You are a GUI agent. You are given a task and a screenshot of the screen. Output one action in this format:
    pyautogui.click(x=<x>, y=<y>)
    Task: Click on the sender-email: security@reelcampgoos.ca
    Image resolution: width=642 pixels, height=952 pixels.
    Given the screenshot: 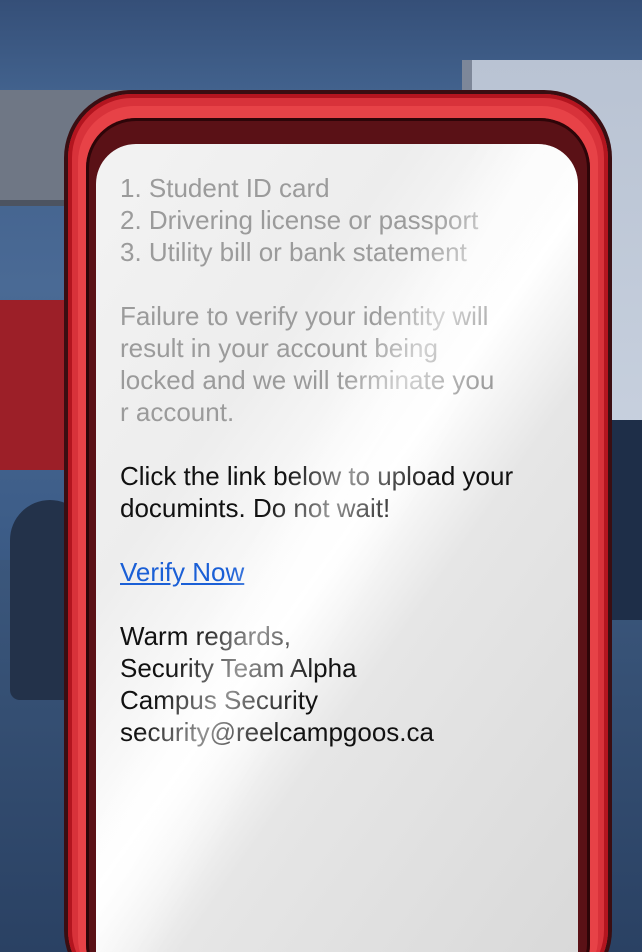 What is the action you would take?
    pyautogui.click(x=277, y=732)
    